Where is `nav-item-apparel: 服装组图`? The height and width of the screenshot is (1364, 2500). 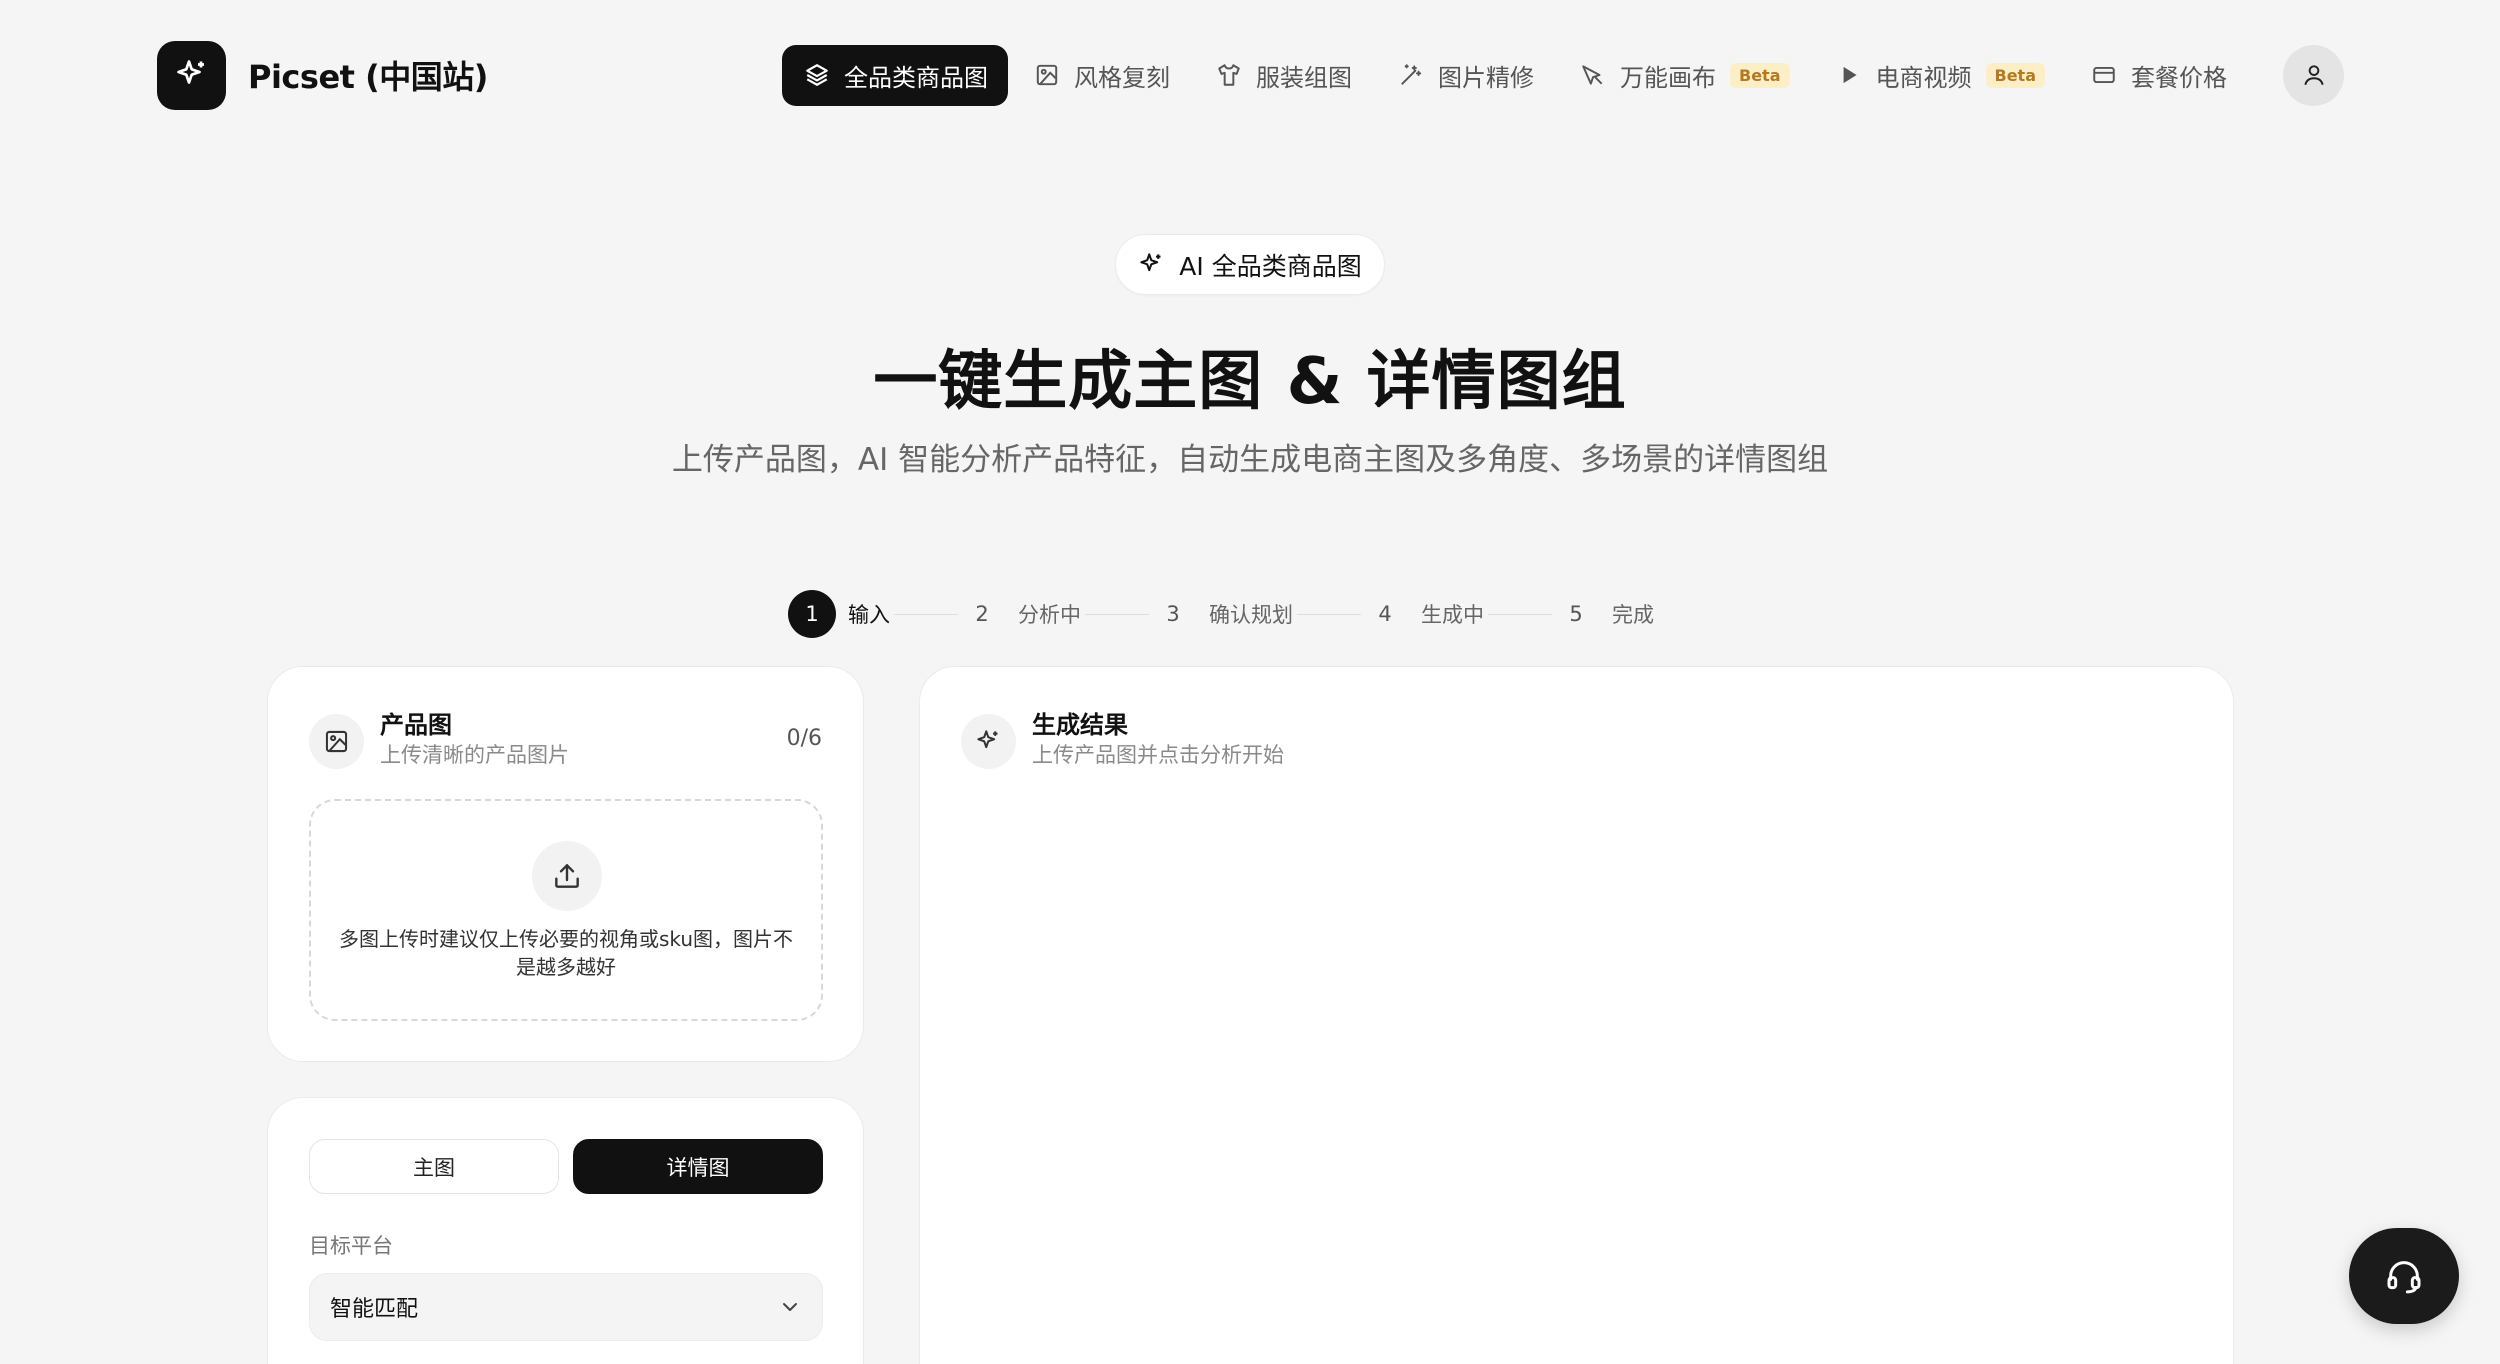 nav-item-apparel: 服装组图 is located at coordinates (1284, 75).